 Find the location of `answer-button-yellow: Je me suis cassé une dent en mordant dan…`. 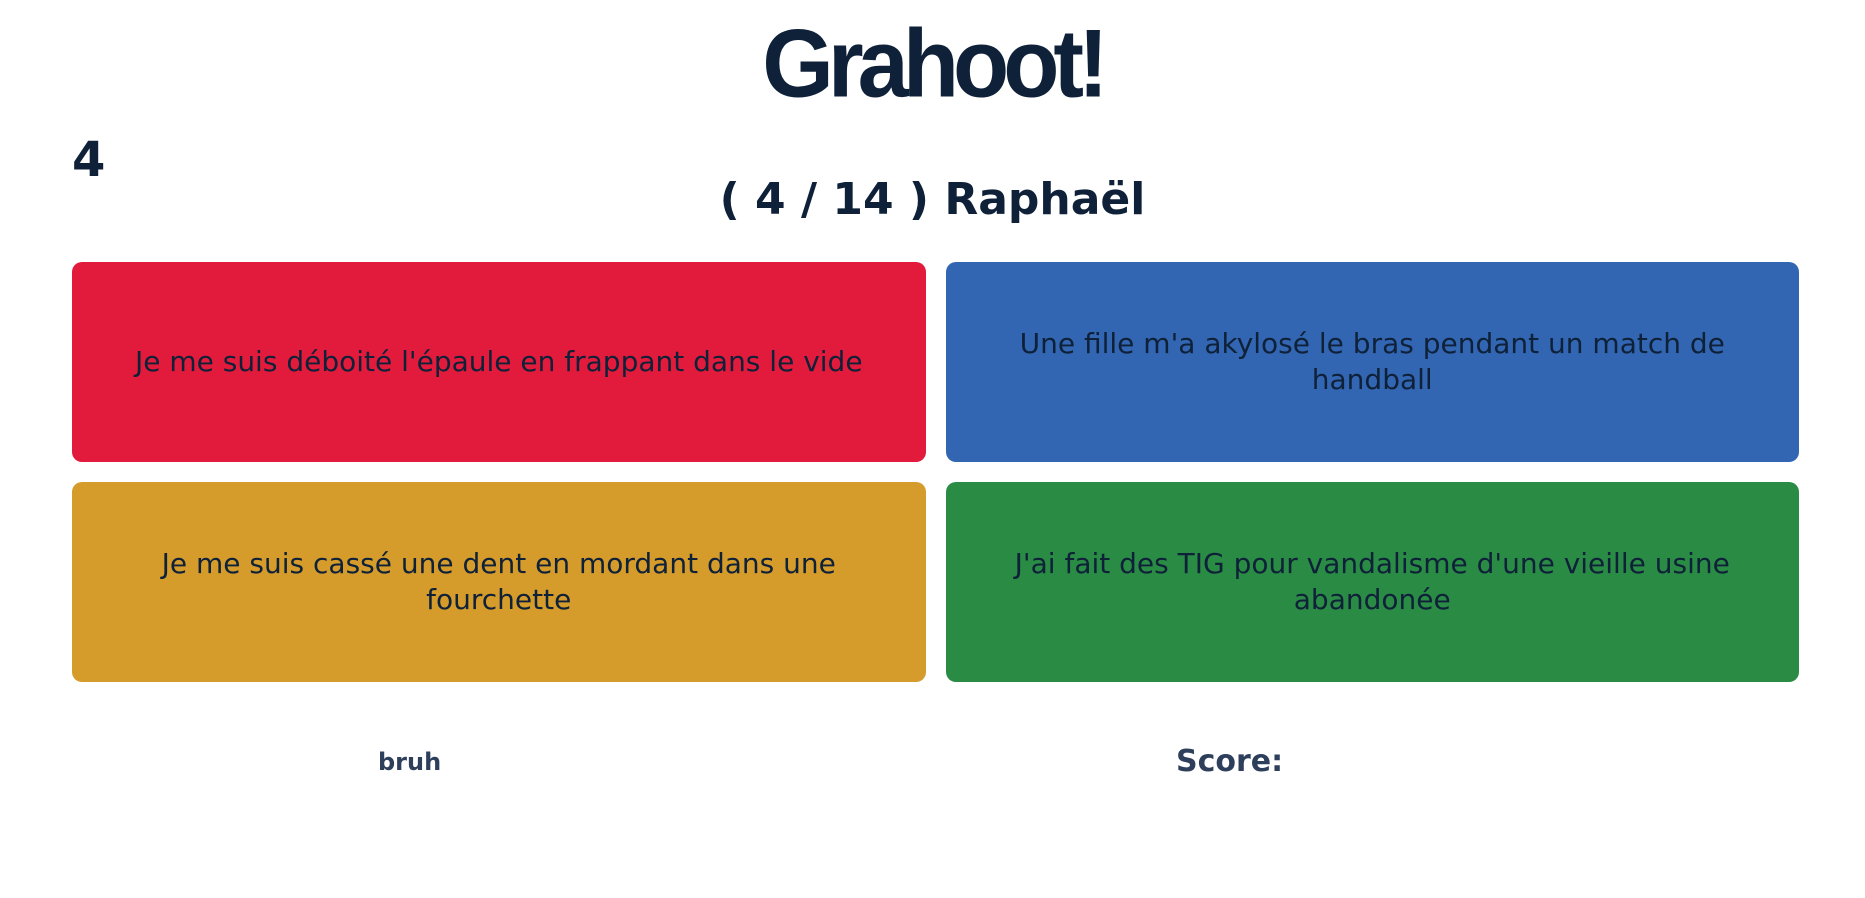

answer-button-yellow: Je me suis cassé une dent en mordant dan… is located at coordinates (499, 582).